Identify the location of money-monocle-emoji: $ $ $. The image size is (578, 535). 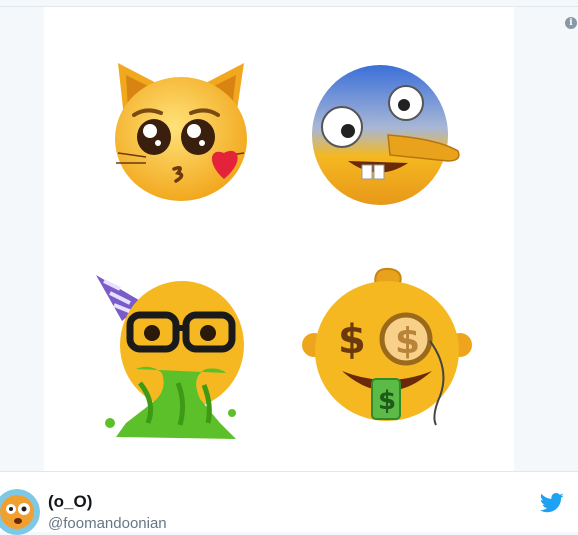
(387, 346).